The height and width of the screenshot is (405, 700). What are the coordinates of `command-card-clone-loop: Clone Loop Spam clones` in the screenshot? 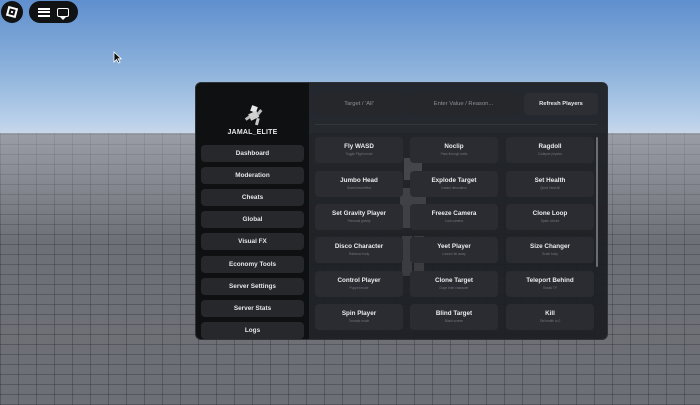 It's located at (550, 217).